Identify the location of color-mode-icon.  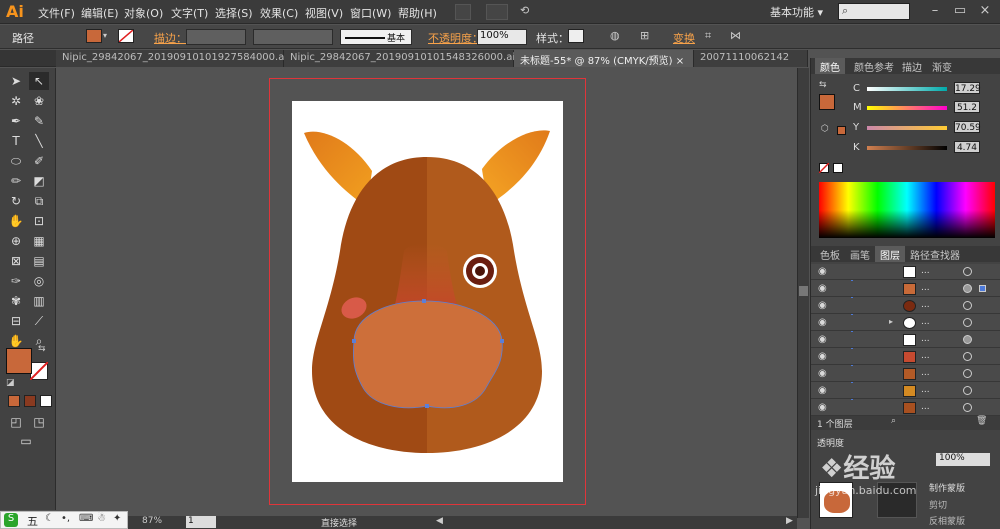
(14, 401).